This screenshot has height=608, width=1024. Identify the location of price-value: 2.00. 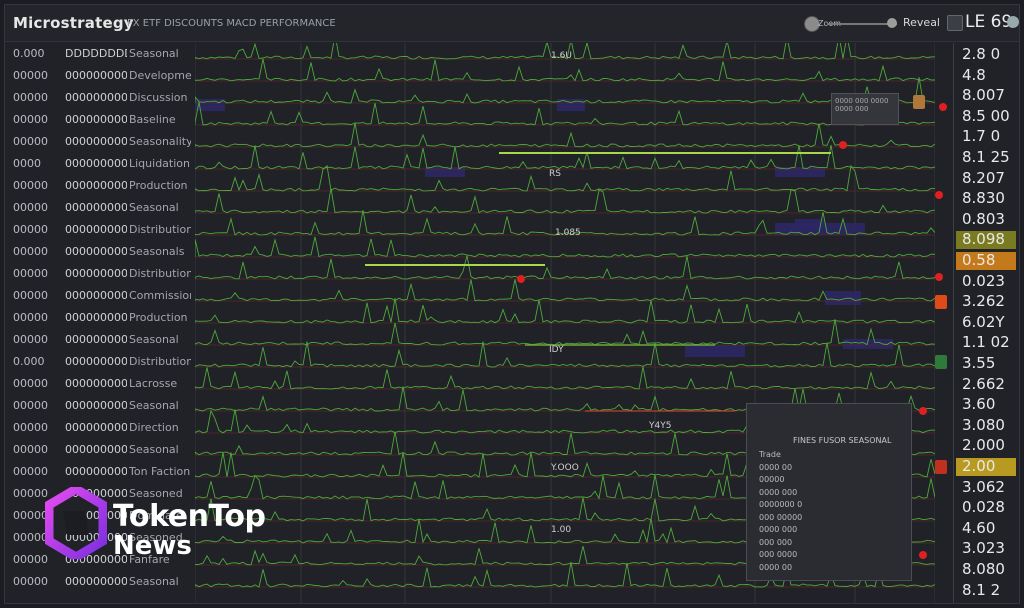
(978, 466).